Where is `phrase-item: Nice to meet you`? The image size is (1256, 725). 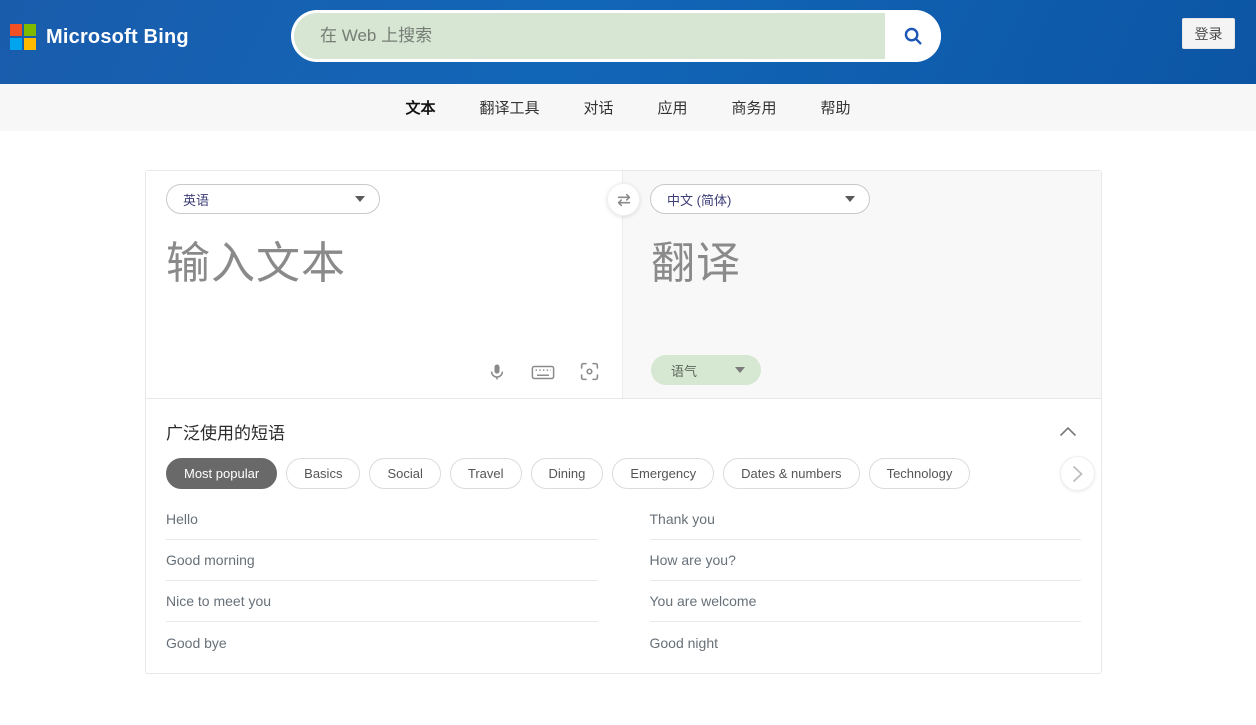
phrase-item: Nice to meet you is located at coordinates (382, 601).